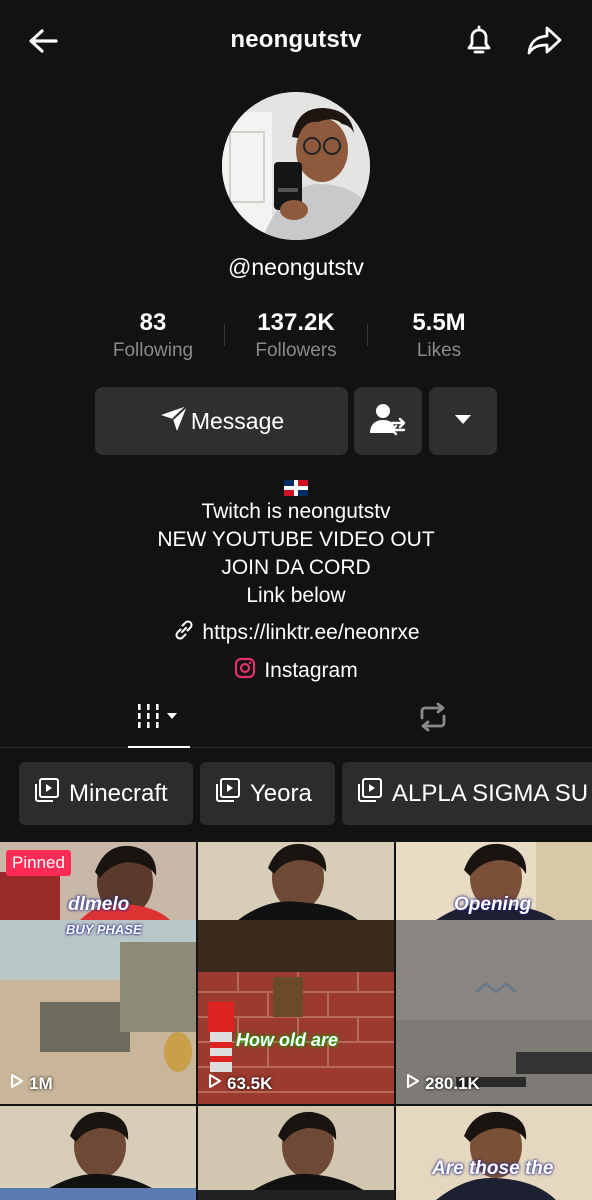 Image resolution: width=592 pixels, height=1200 pixels. I want to click on video-caption-banner: BUY PHASE, so click(104, 929).